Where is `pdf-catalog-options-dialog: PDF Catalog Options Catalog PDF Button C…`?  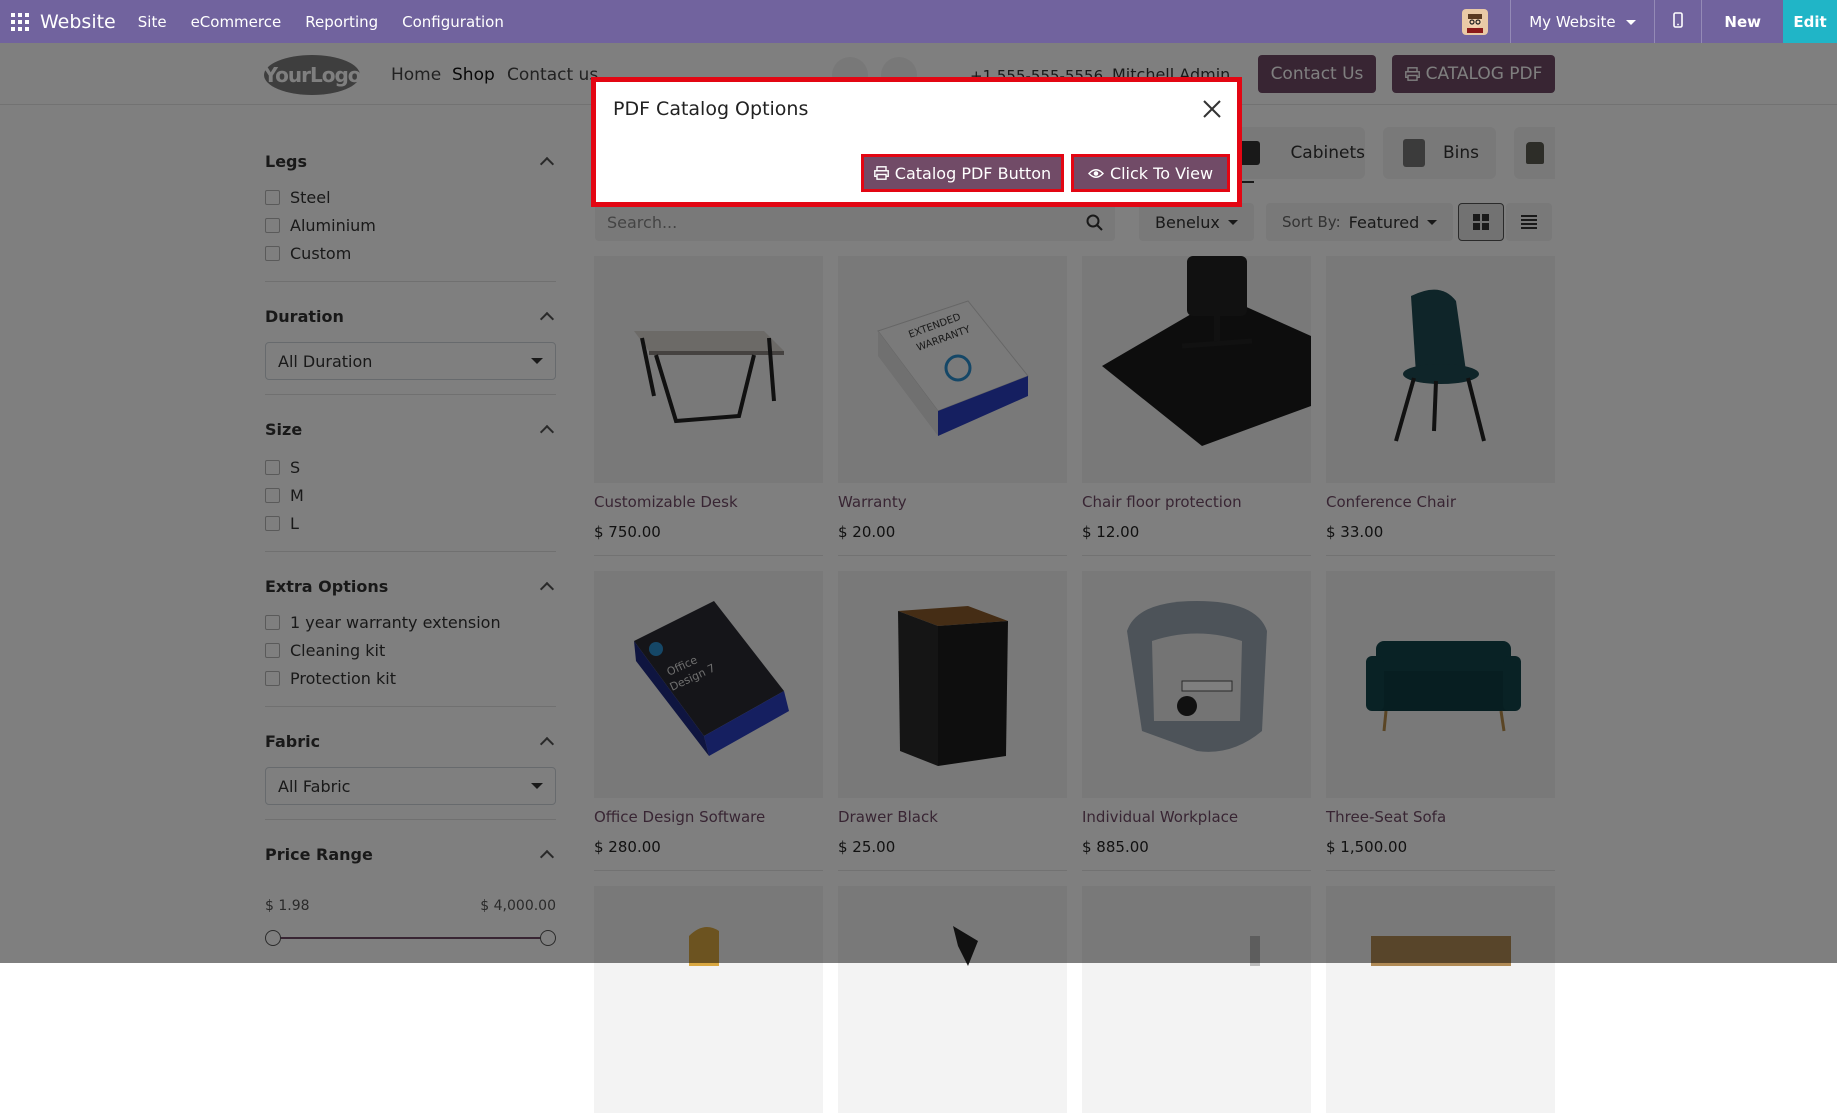 pdf-catalog-options-dialog: PDF Catalog Options Catalog PDF Button C… is located at coordinates (916, 142).